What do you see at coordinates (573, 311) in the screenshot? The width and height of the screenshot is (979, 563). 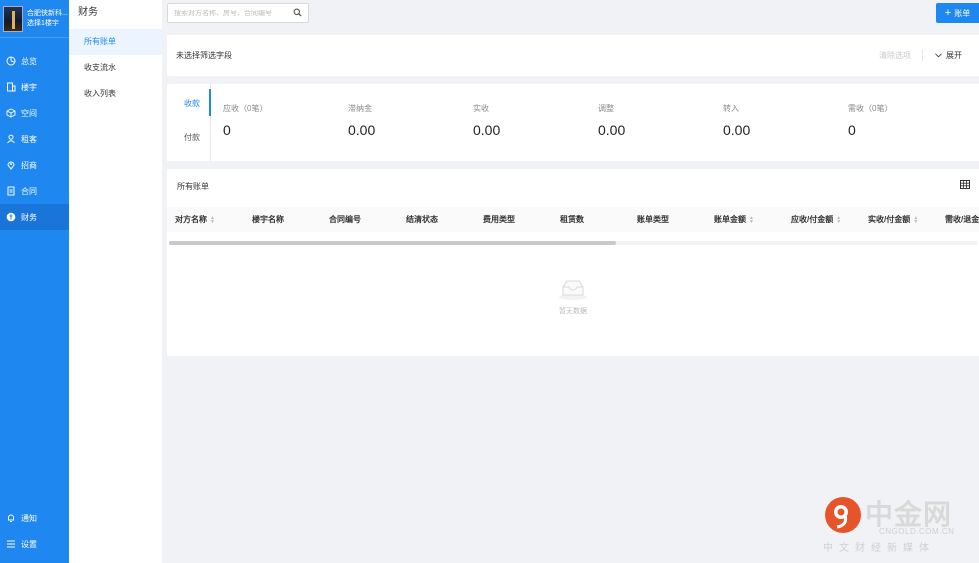 I see `empty-text: 暂无数据` at bounding box center [573, 311].